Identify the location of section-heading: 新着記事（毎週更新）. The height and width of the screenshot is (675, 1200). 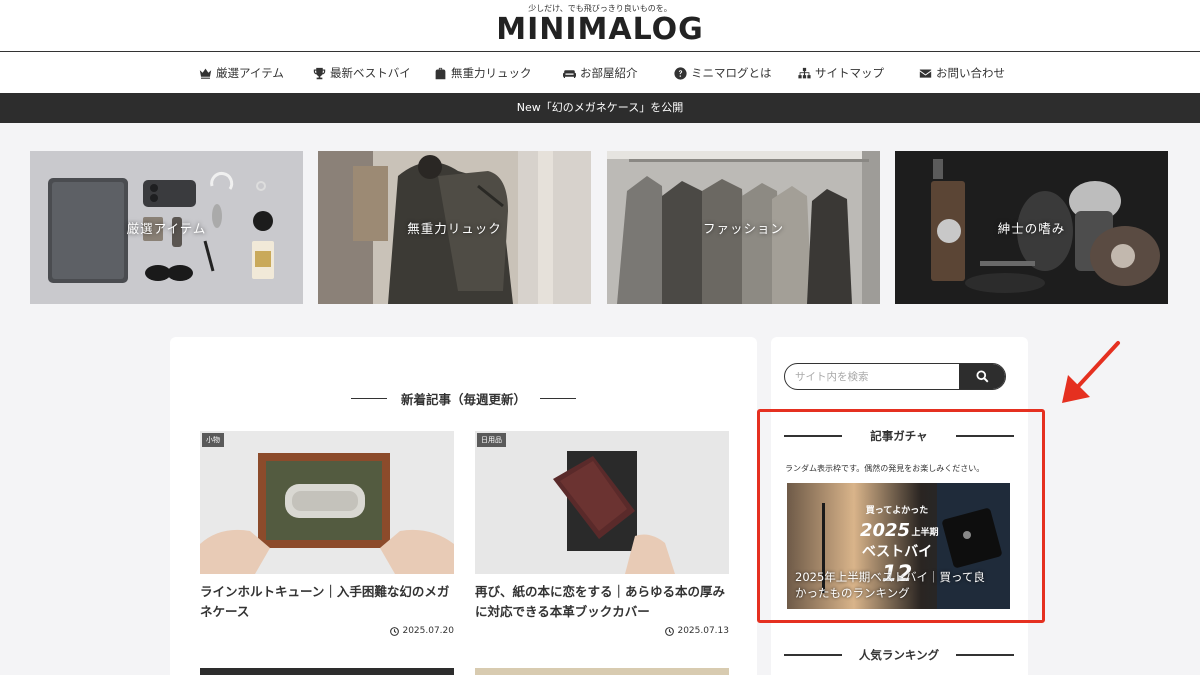
(463, 398).